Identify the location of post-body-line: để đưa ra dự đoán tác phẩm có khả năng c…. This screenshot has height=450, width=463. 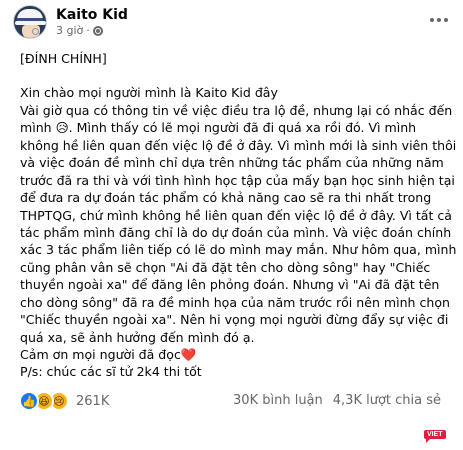
(226, 198).